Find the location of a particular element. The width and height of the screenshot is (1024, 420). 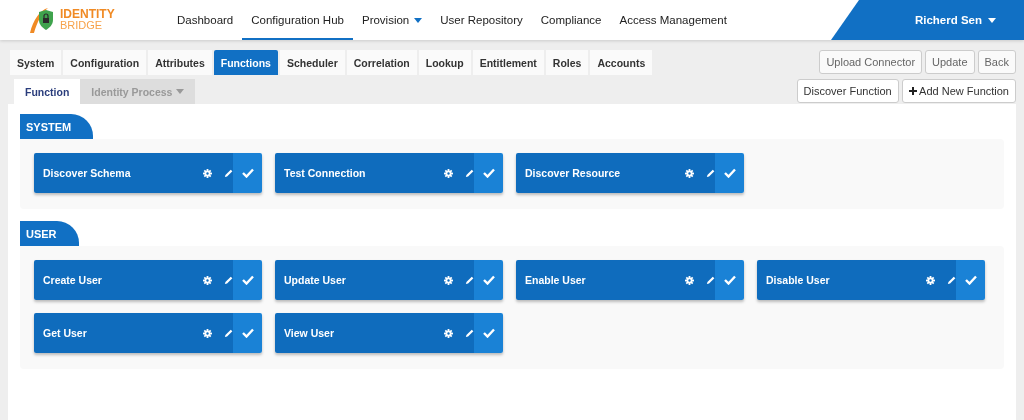

function-name: Disable User is located at coordinates (798, 280).